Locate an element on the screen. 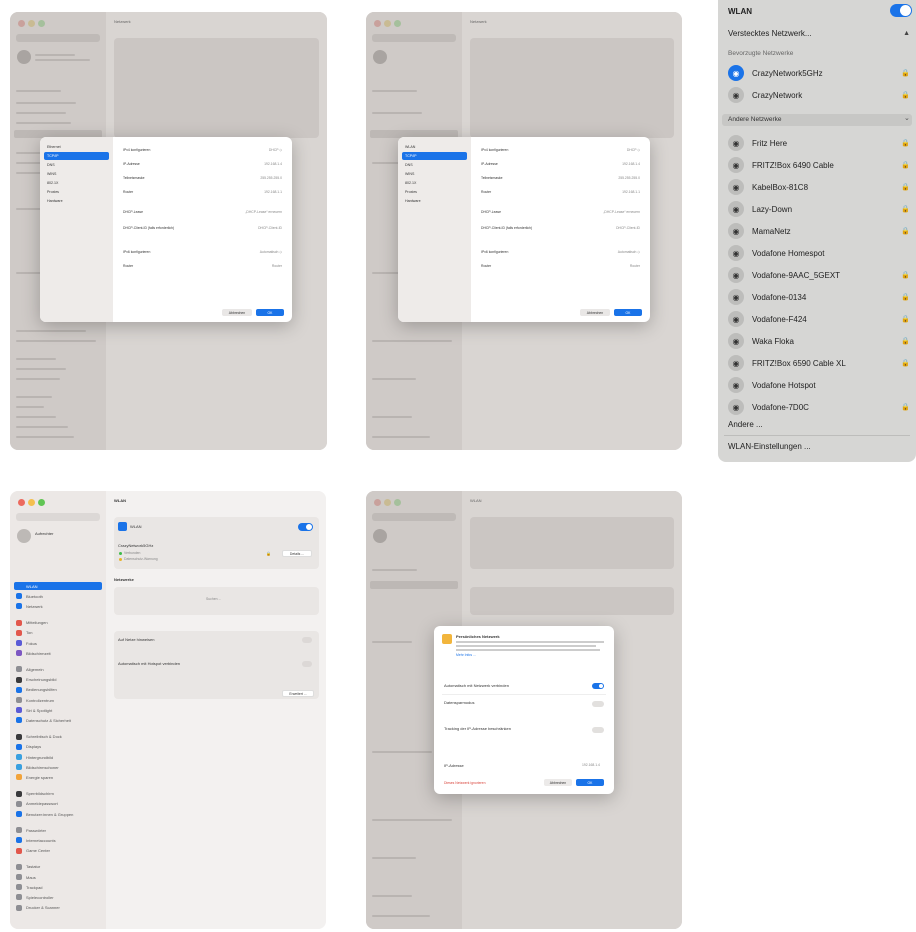 The image size is (916, 932). sidebar-item: Drucker & Scanner is located at coordinates (38, 908).